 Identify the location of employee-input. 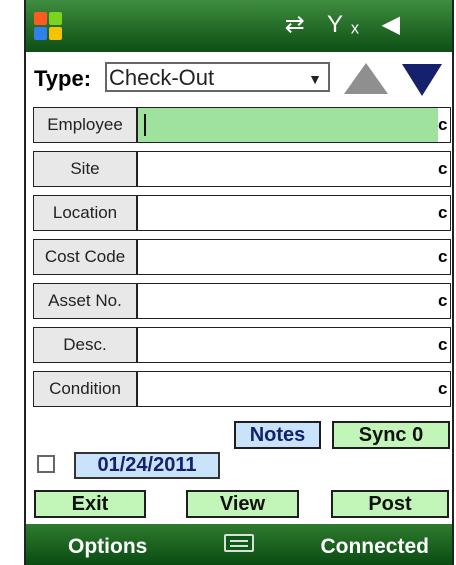
(288, 125).